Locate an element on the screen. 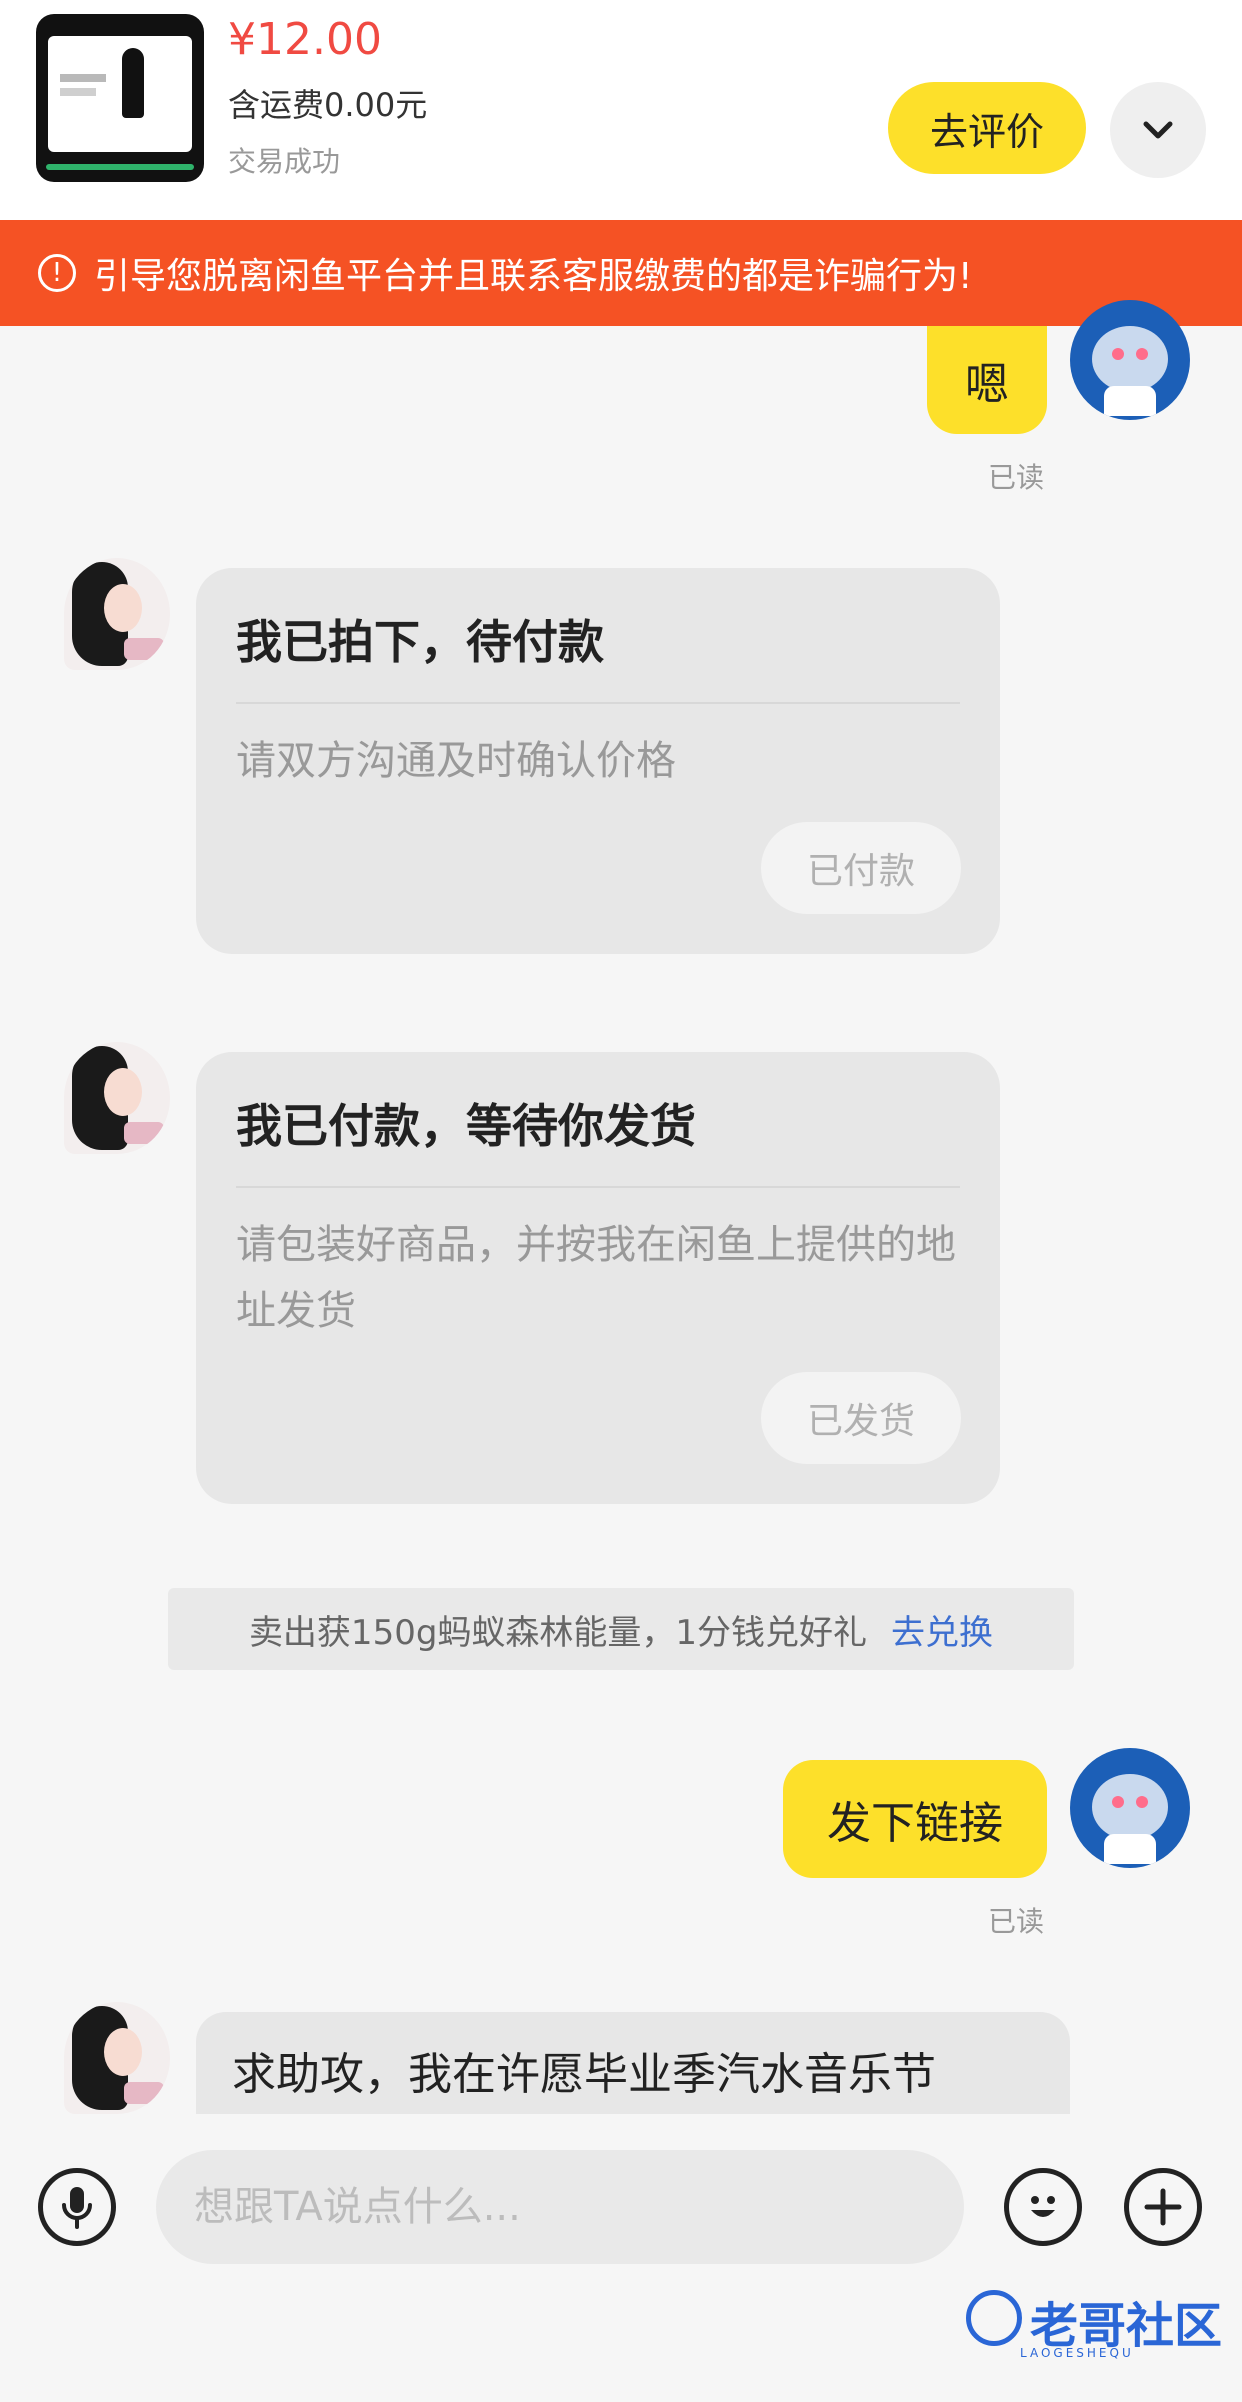 The width and height of the screenshot is (1242, 2402). card-description: 请包装好商品，并按我在闲鱼上提供的地址发货 is located at coordinates (596, 1278).